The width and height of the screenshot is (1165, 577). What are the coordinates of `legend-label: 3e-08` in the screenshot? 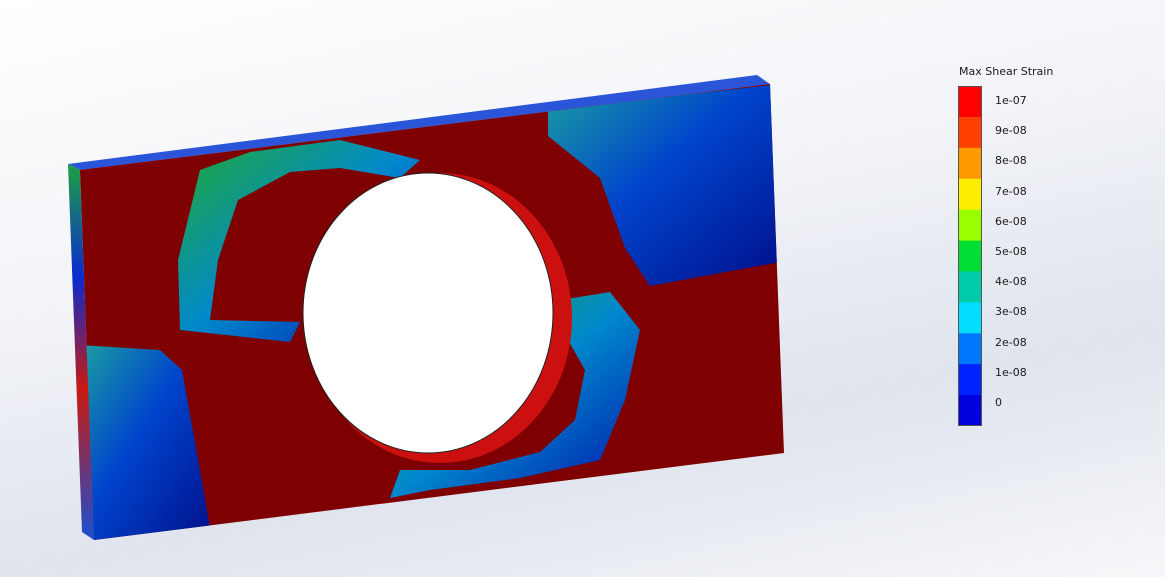 It's located at (1011, 312).